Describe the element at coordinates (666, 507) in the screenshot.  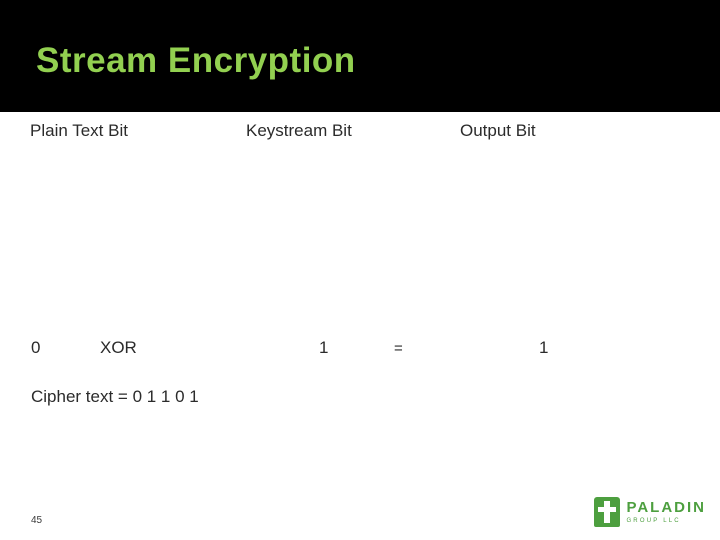
I see `logo-name: PALADIN` at that location.